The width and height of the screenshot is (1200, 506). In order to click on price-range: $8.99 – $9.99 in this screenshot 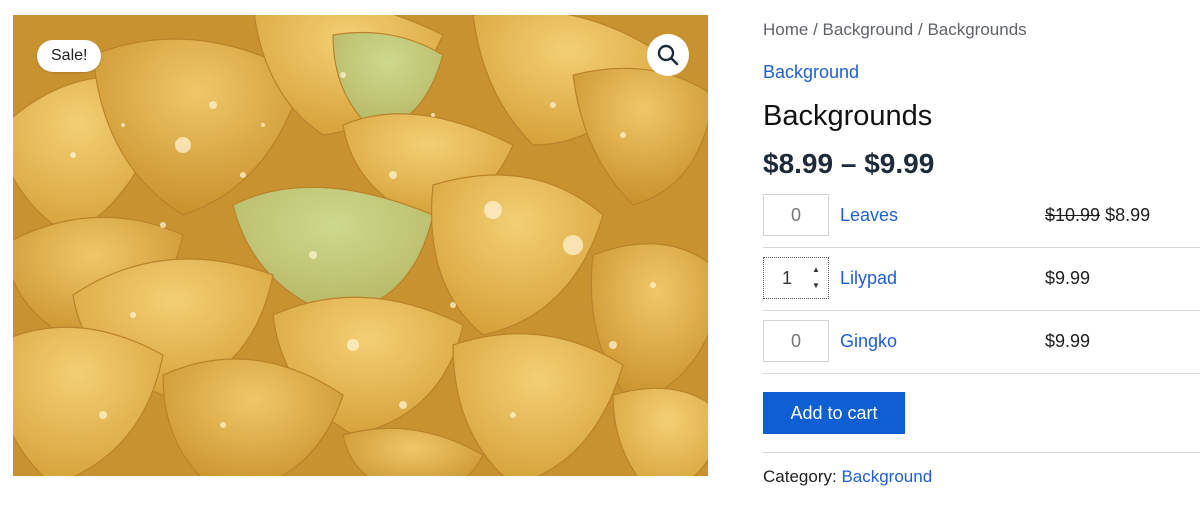, I will do `click(849, 163)`.